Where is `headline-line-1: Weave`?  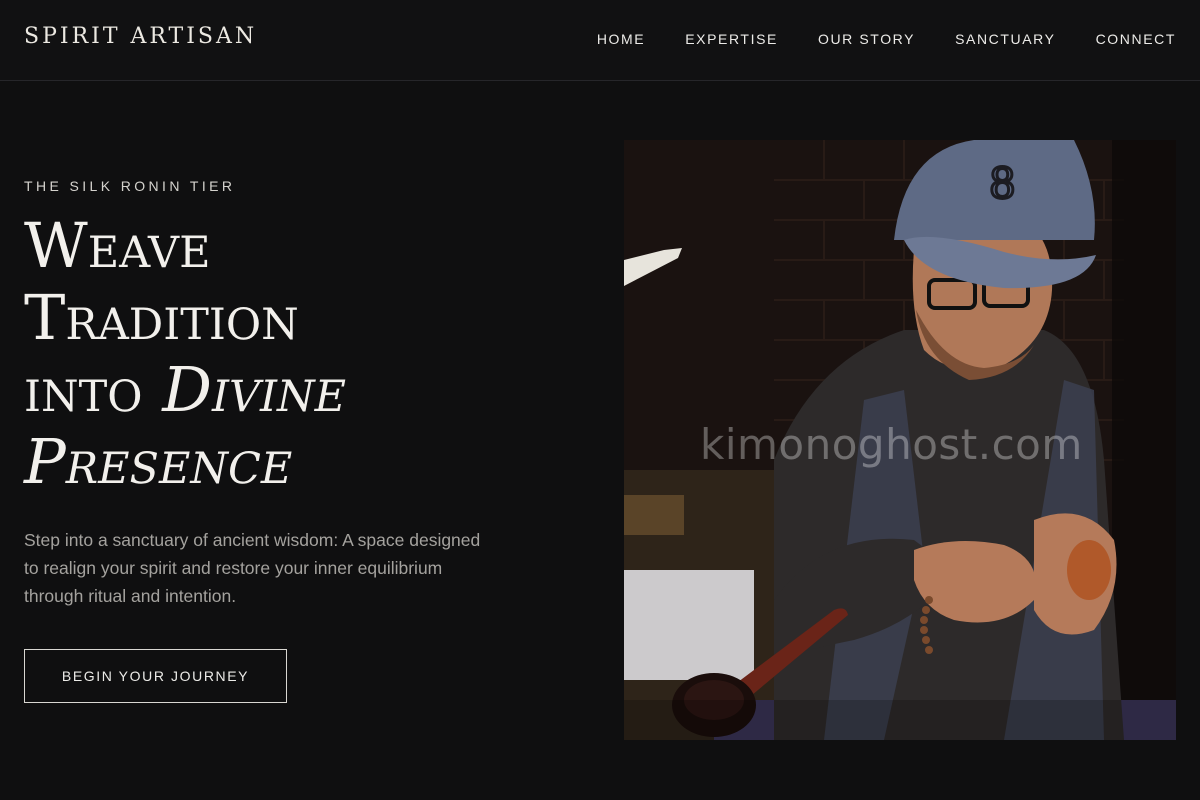 headline-line-1: Weave is located at coordinates (117, 245).